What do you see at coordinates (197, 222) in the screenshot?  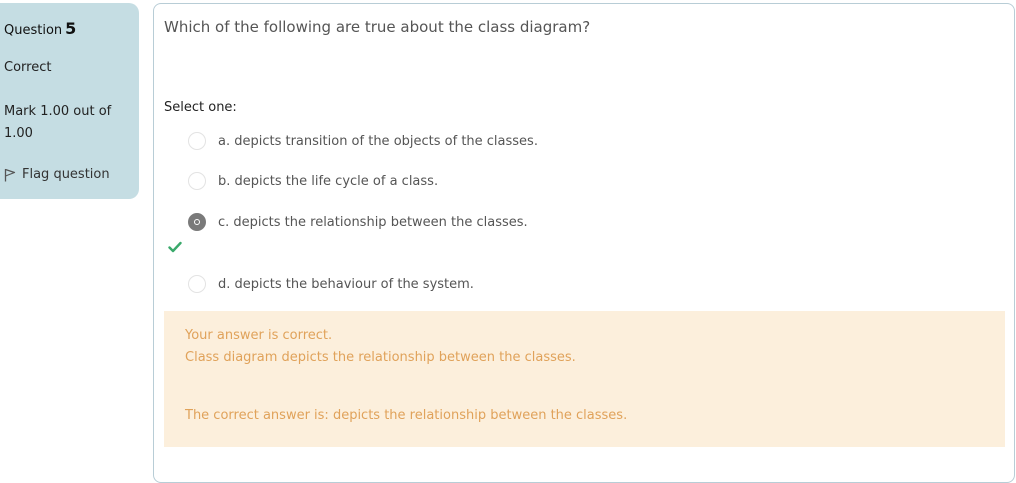 I see `radio-button-c` at bounding box center [197, 222].